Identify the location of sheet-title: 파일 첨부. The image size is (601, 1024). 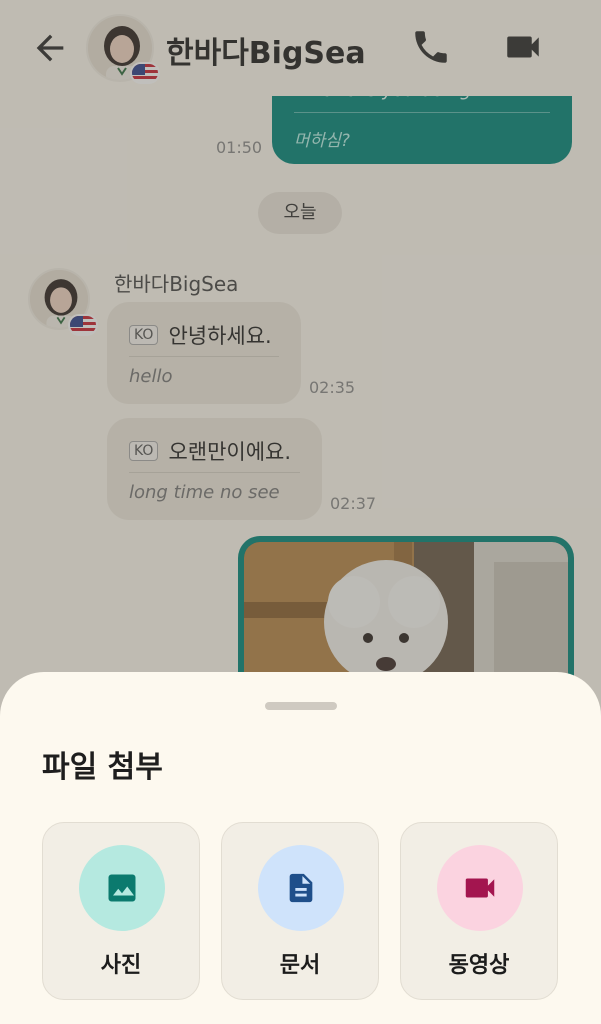
(102, 767).